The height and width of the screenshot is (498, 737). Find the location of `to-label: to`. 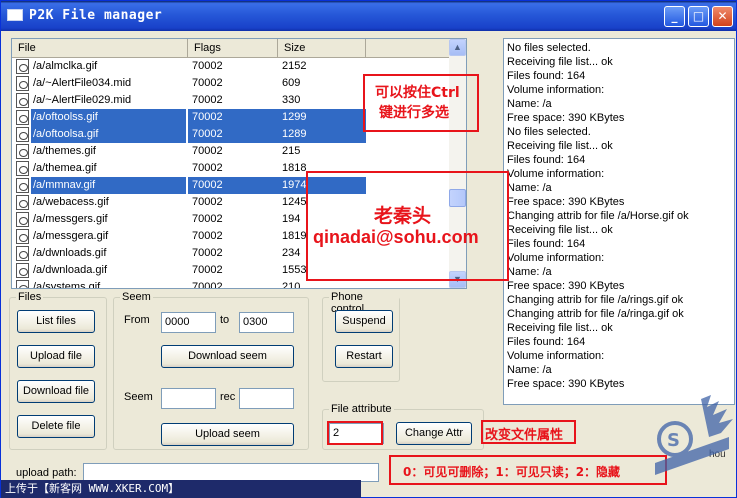

to-label: to is located at coordinates (225, 320).